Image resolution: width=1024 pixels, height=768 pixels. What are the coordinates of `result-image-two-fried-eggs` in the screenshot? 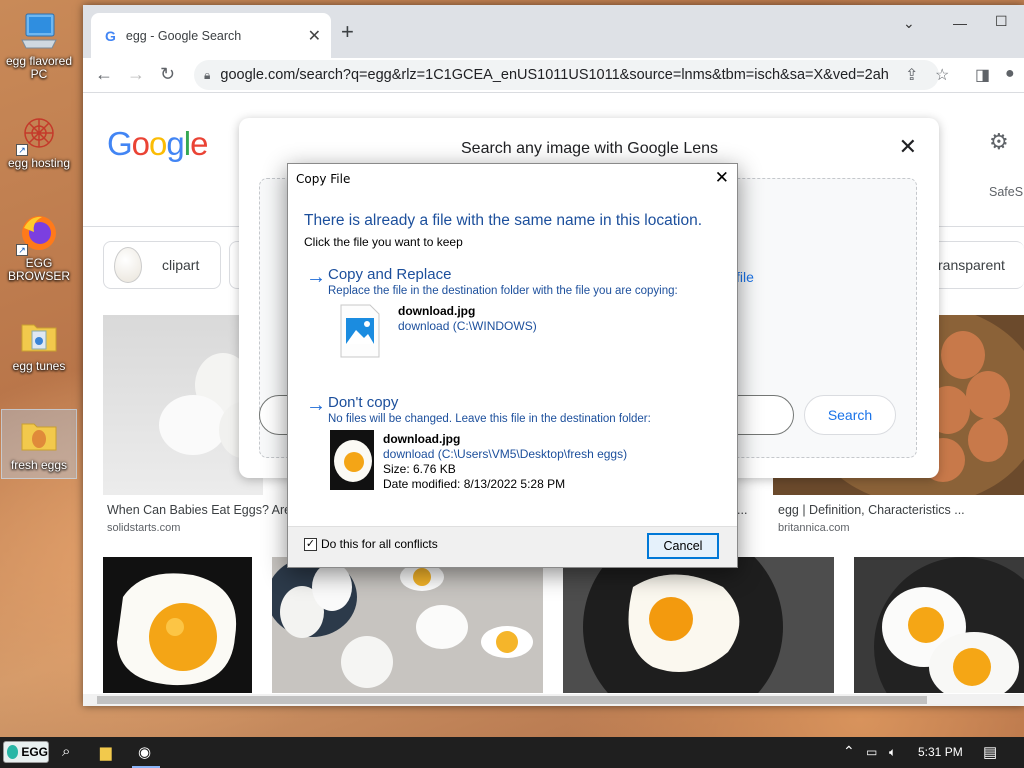 It's located at (939, 625).